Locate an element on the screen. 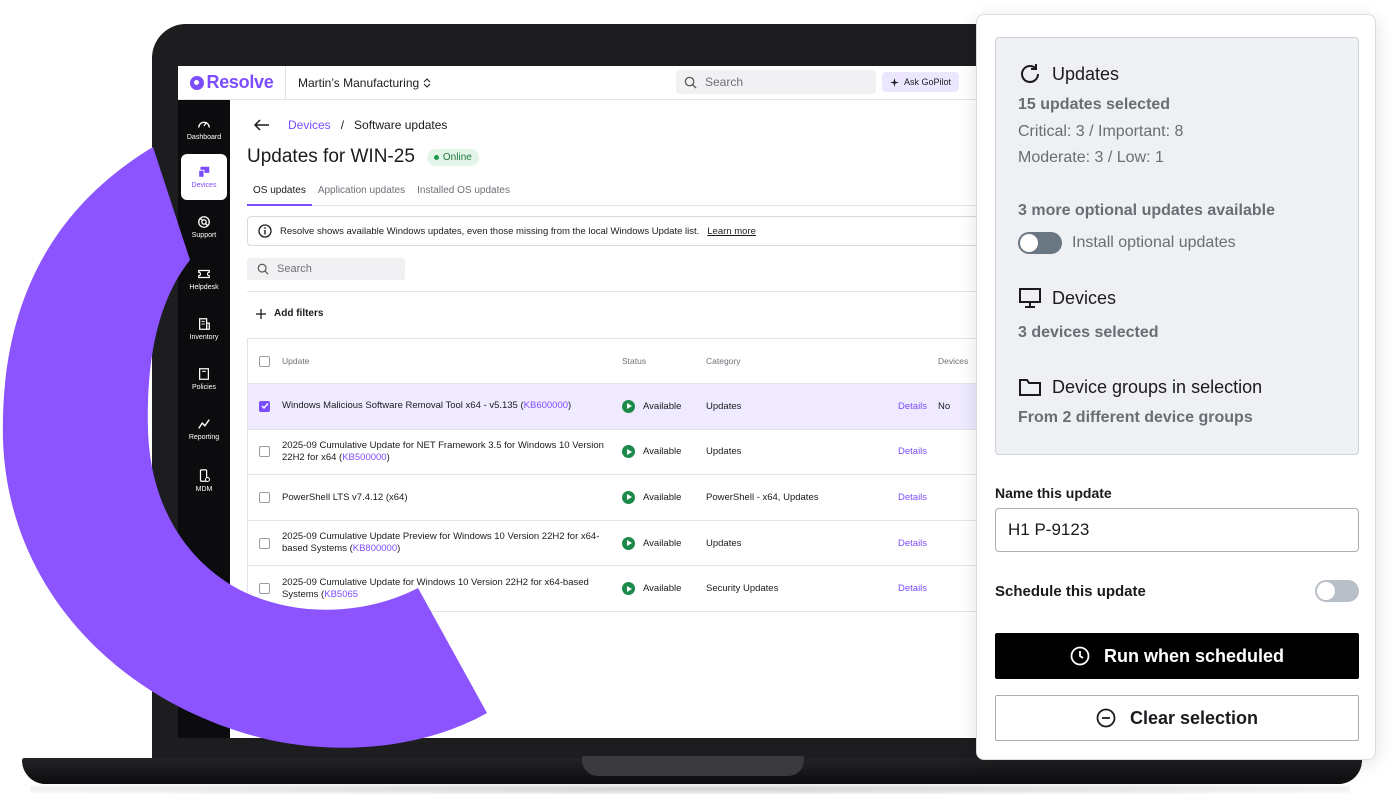  ticket-icon is located at coordinates (204, 274).